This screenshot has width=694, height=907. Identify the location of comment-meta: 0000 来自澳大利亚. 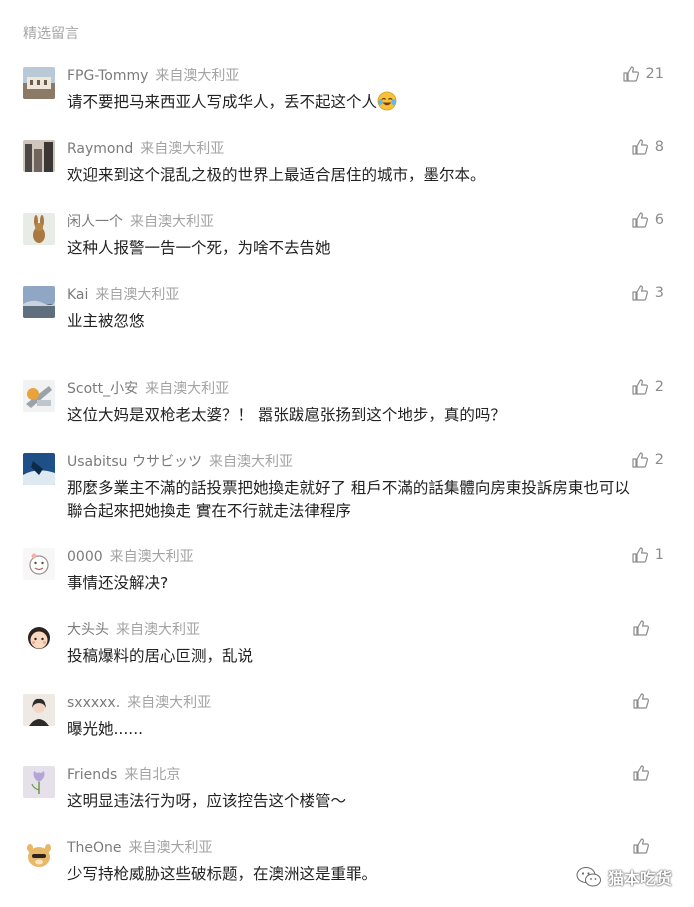
(130, 557).